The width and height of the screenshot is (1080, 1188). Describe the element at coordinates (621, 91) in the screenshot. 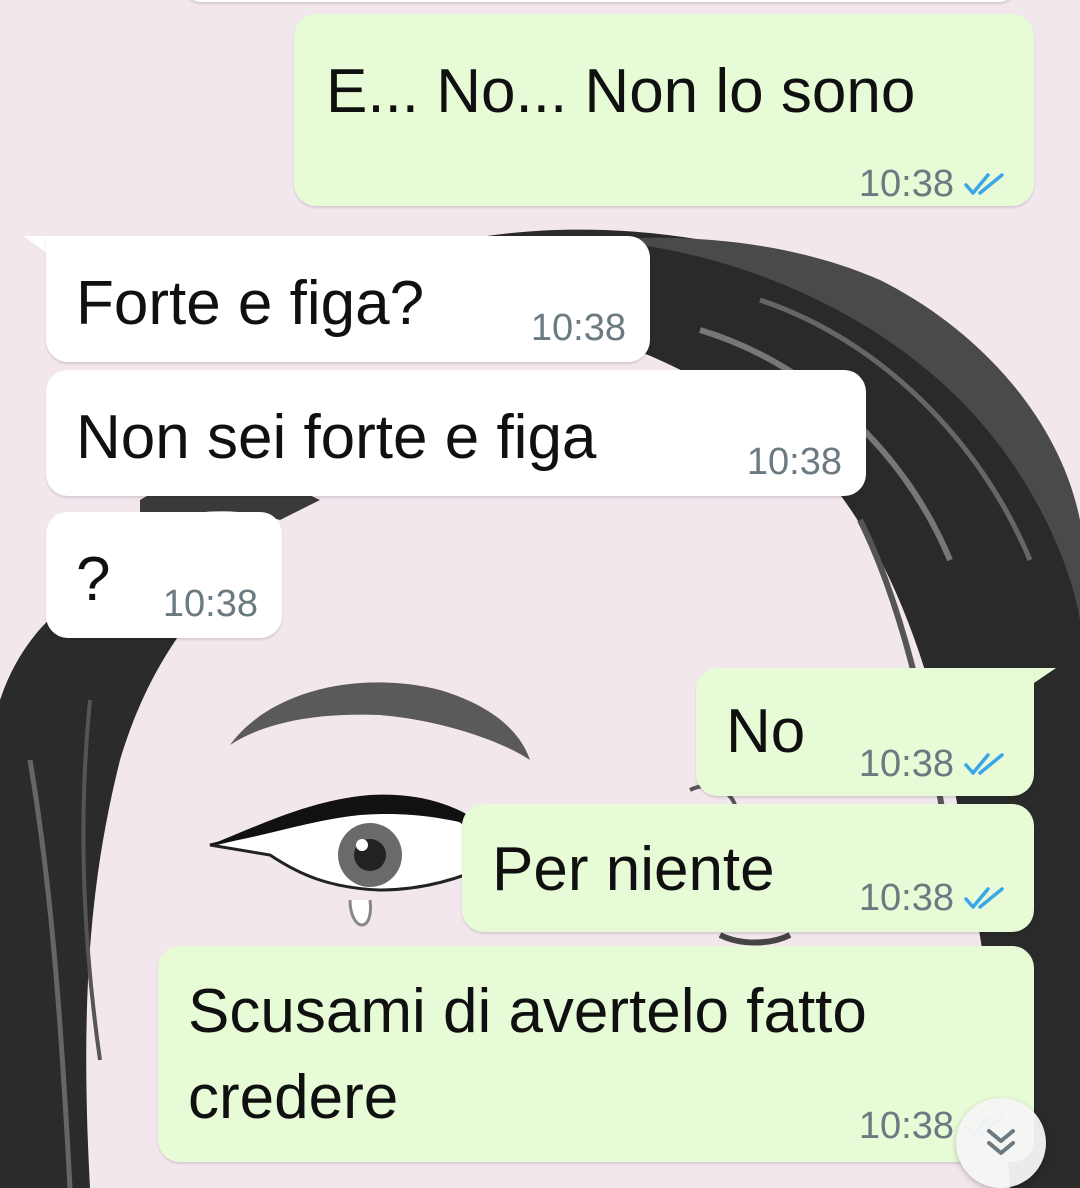

I see `message-text: E... No... Non lo sono` at that location.